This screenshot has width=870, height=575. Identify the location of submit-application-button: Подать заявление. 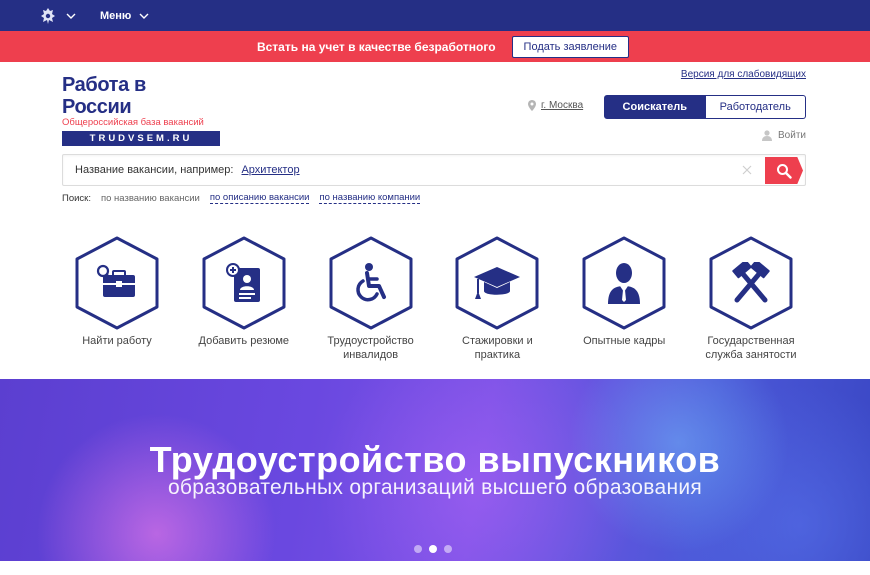
(570, 46).